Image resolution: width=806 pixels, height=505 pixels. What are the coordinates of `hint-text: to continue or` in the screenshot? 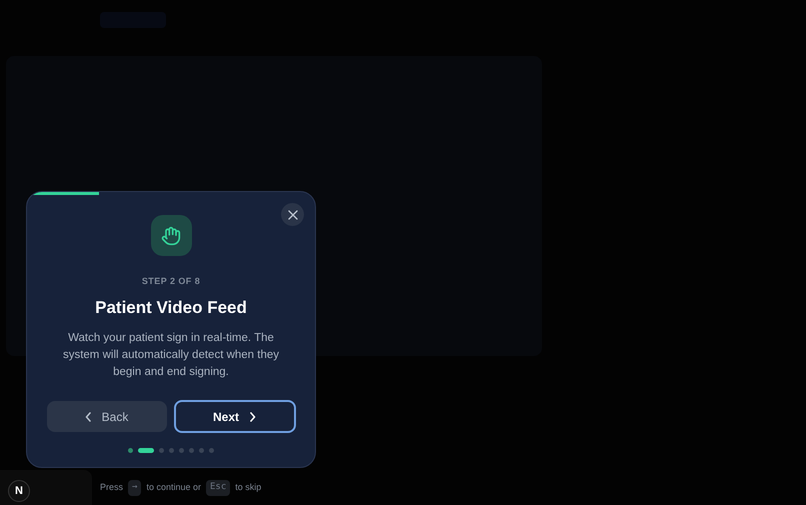 It's located at (173, 487).